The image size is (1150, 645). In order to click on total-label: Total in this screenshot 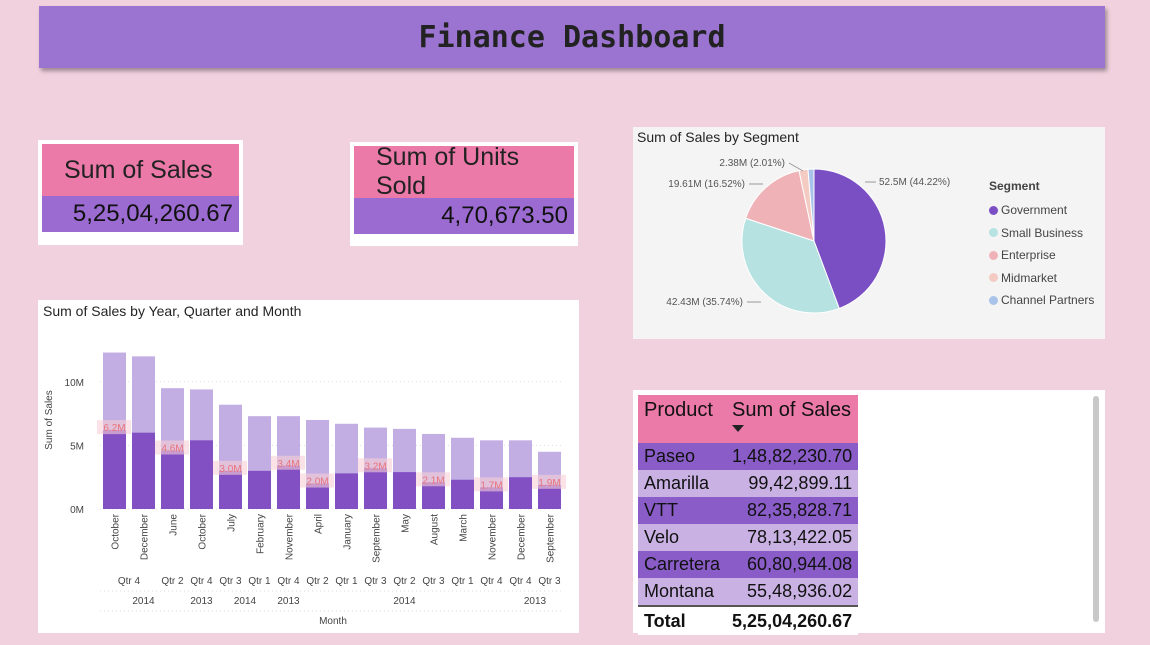, I will do `click(682, 620)`.